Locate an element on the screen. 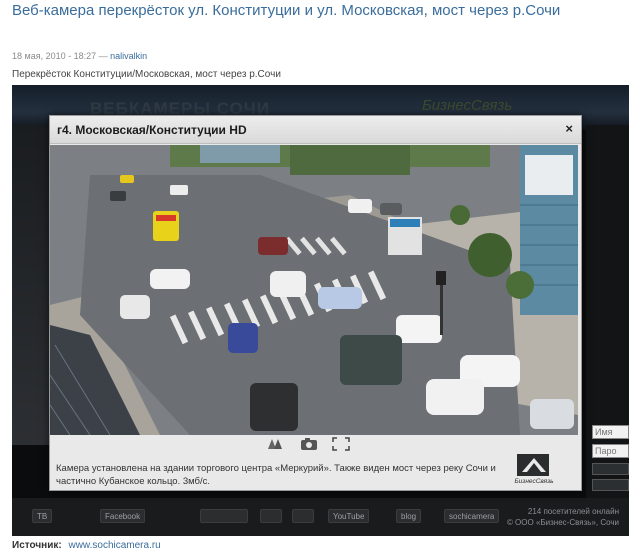 Image resolution: width=640 pixels, height=555 pixels. login-username-input is located at coordinates (610, 432).